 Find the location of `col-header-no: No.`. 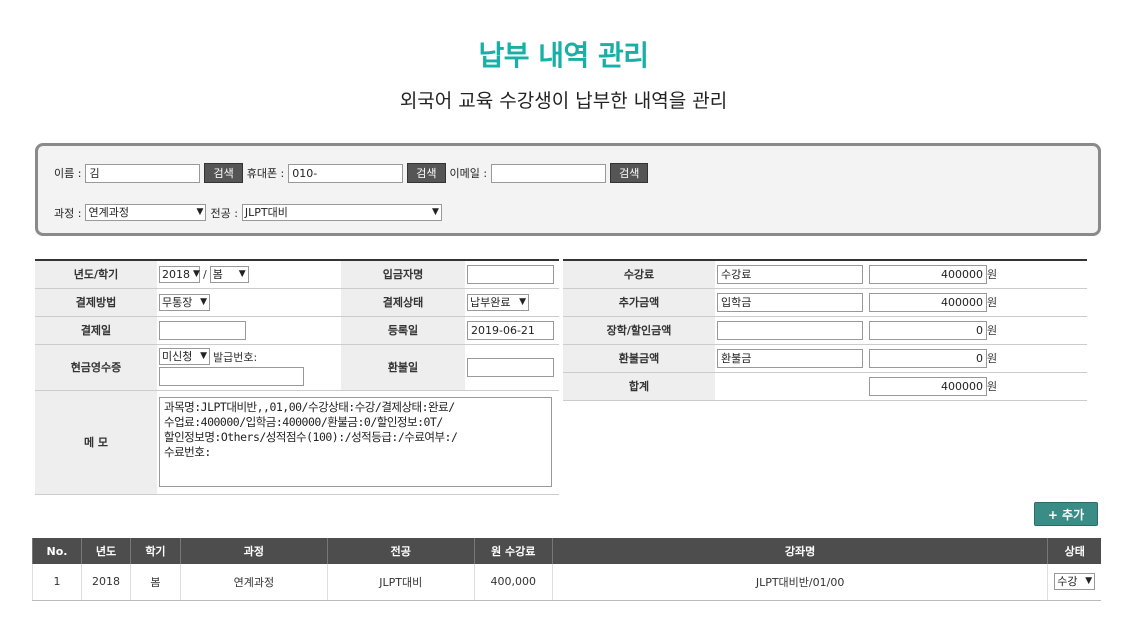

col-header-no: No. is located at coordinates (57, 551).